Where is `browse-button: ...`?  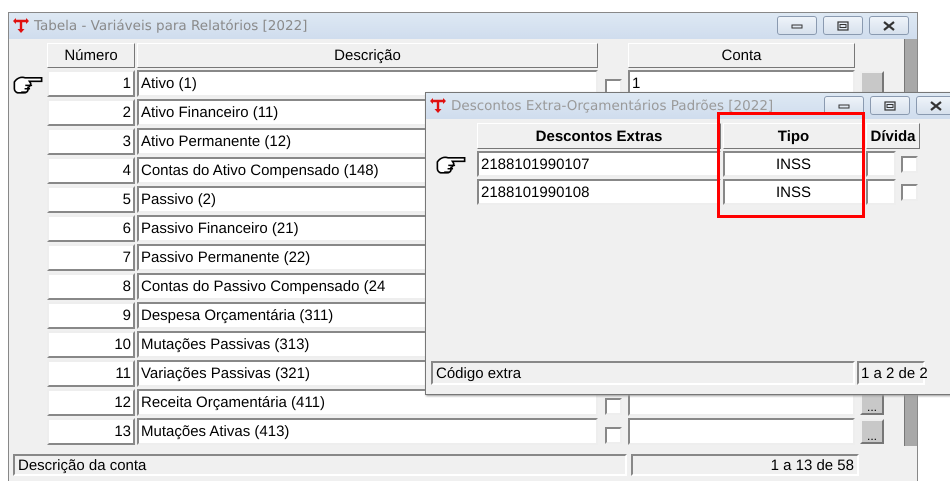 browse-button: ... is located at coordinates (872, 431).